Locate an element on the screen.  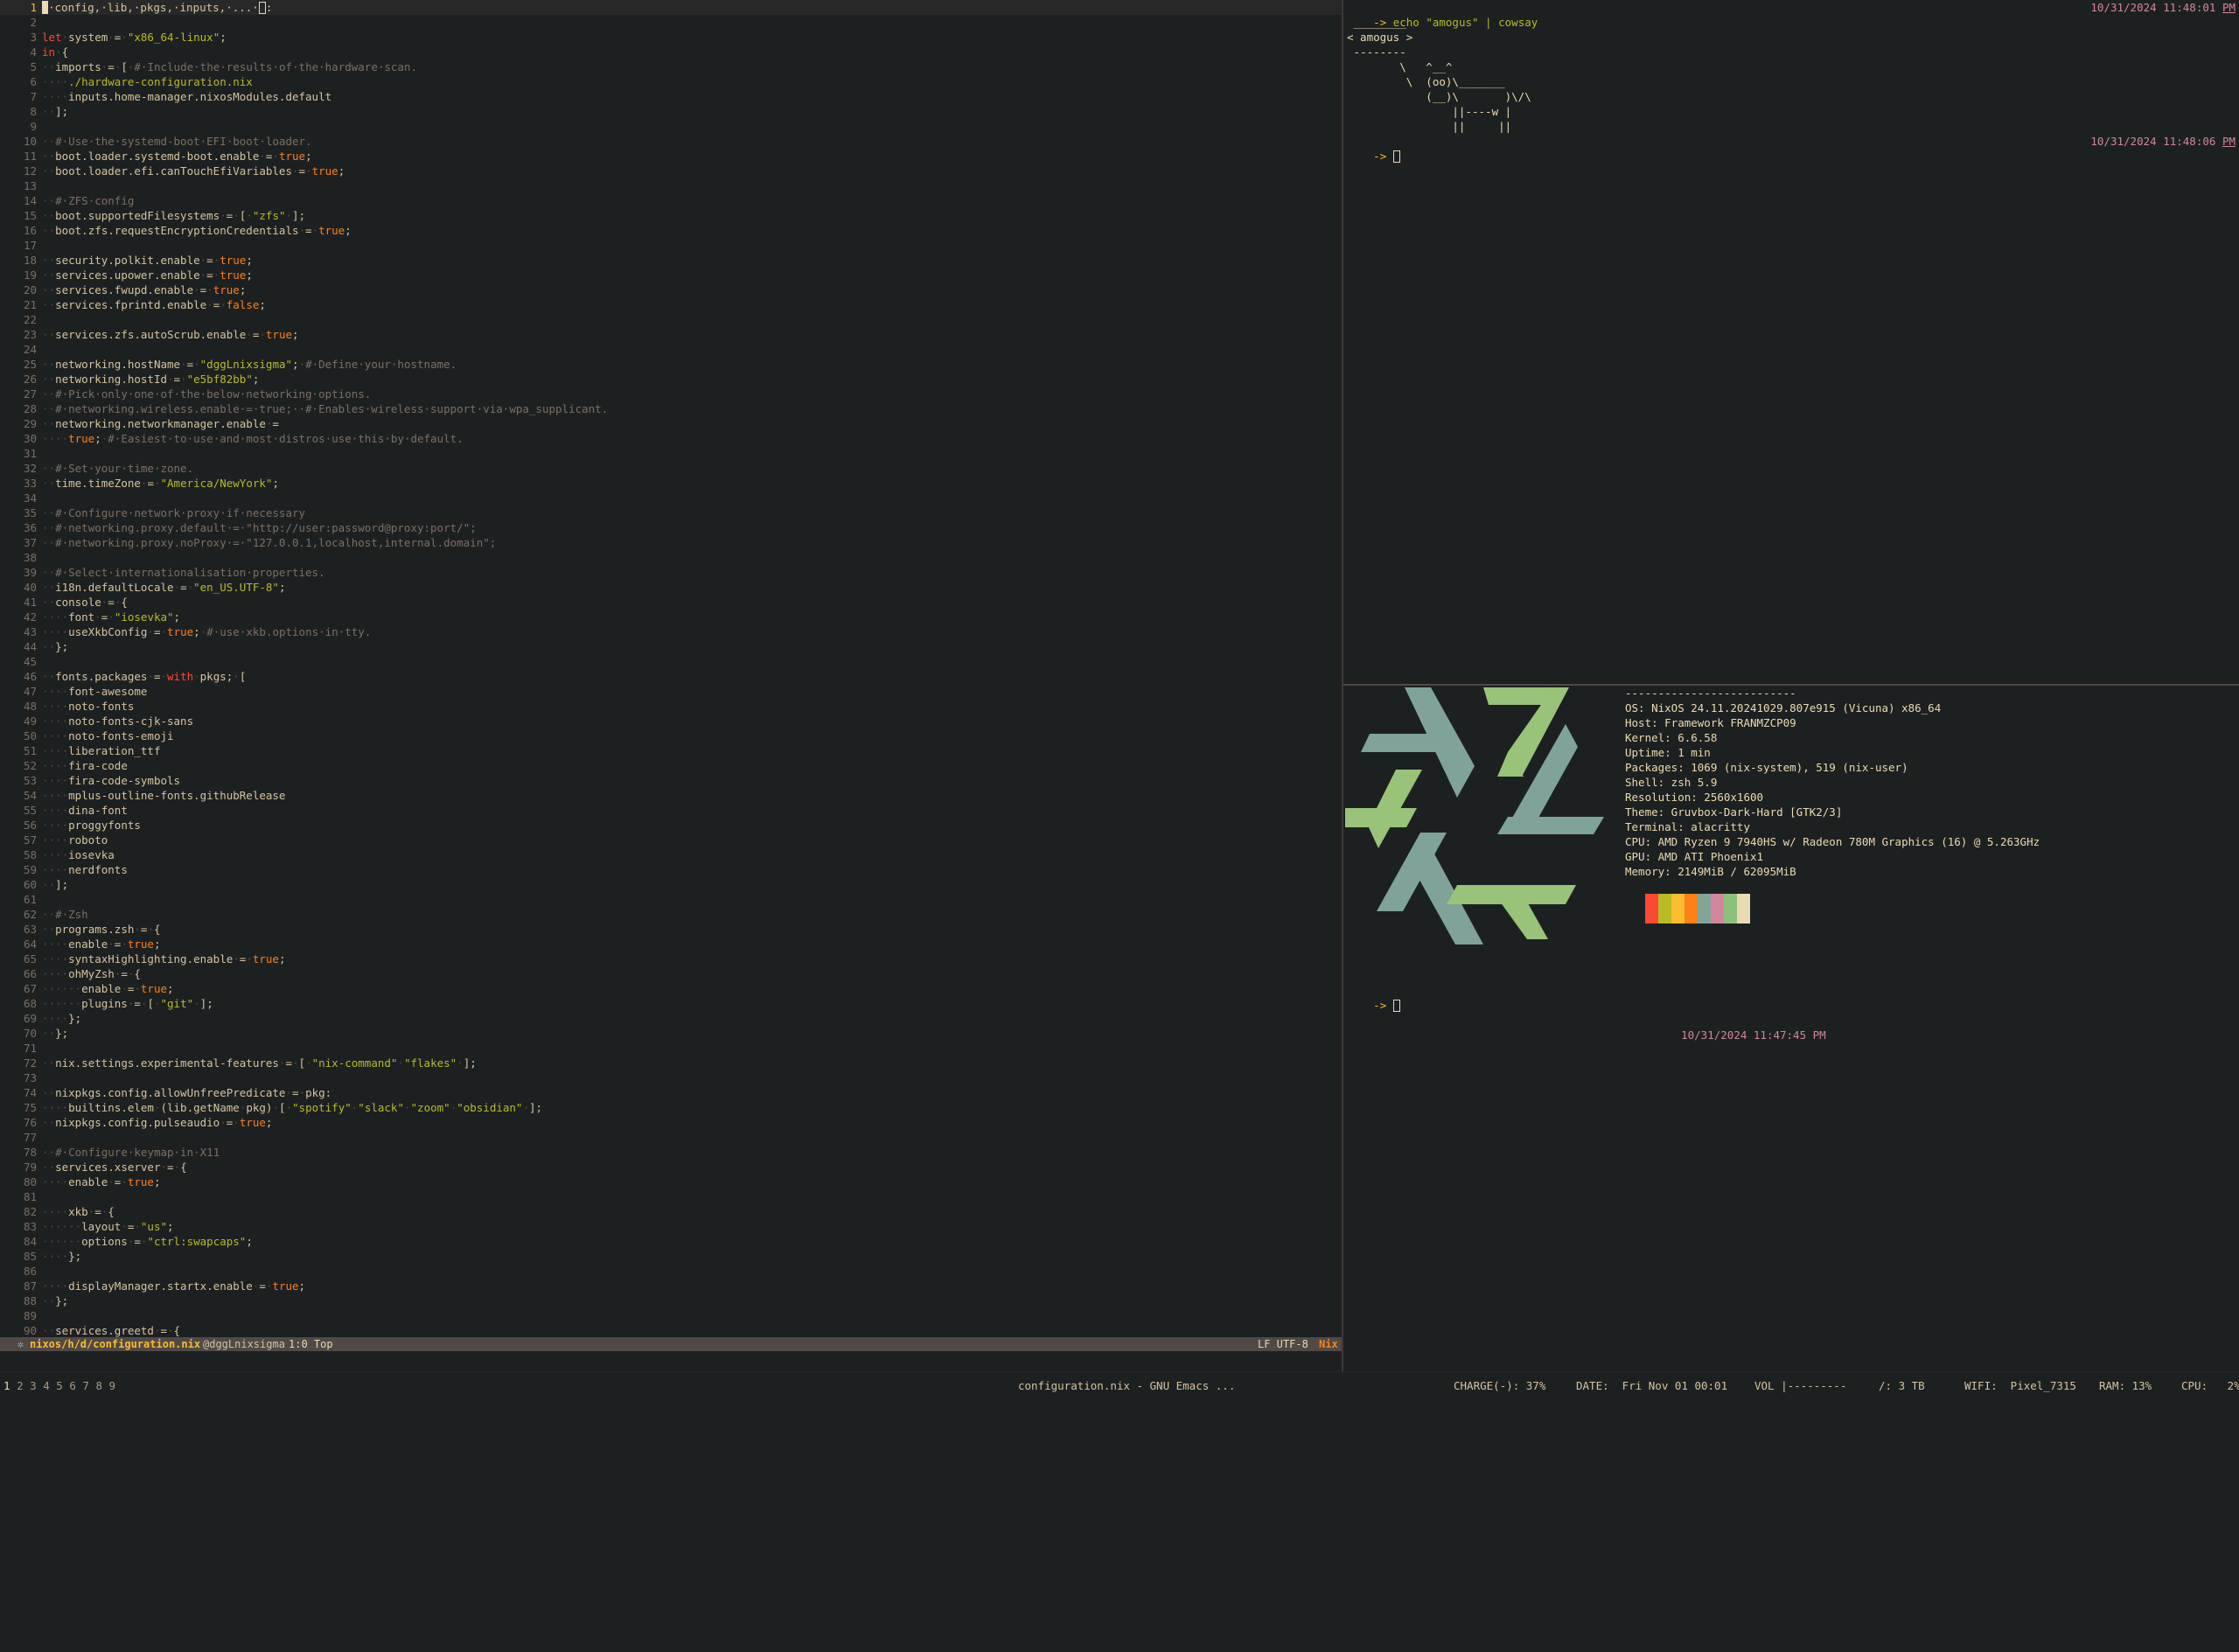
code-line: 19 ··services.upower.enable·=·true; is located at coordinates (671, 275).